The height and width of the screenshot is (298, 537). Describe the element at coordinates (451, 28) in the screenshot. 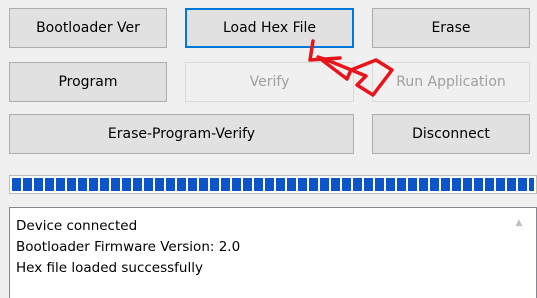

I see `erase-button: Erase` at that location.